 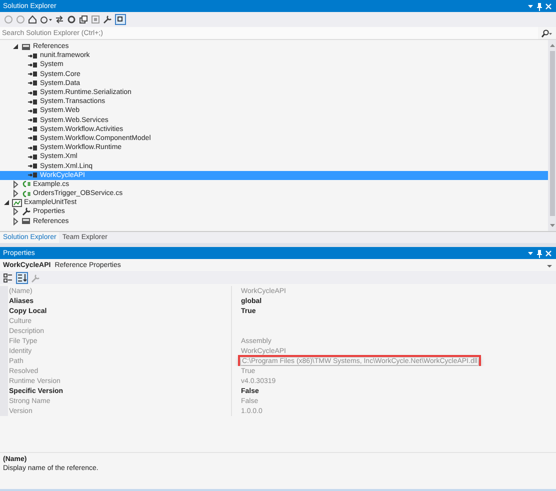 What do you see at coordinates (71, 19) in the screenshot?
I see `refresh-icon` at bounding box center [71, 19].